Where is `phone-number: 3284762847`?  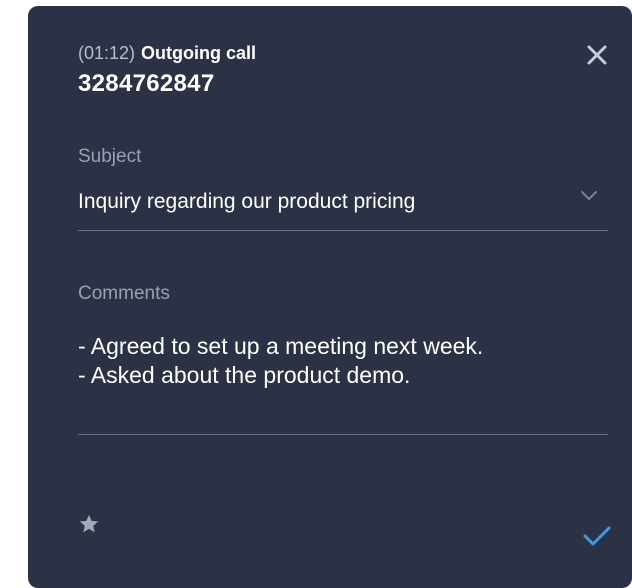
phone-number: 3284762847 is located at coordinates (146, 83).